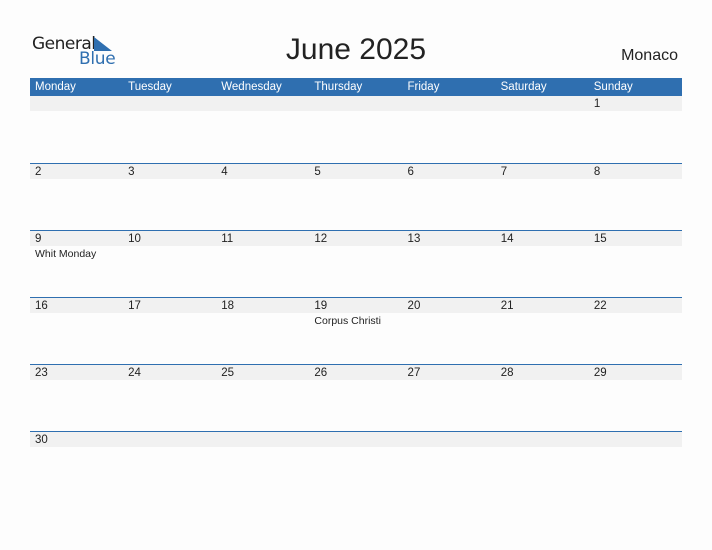  I want to click on day-cell: 11, so click(262, 264).